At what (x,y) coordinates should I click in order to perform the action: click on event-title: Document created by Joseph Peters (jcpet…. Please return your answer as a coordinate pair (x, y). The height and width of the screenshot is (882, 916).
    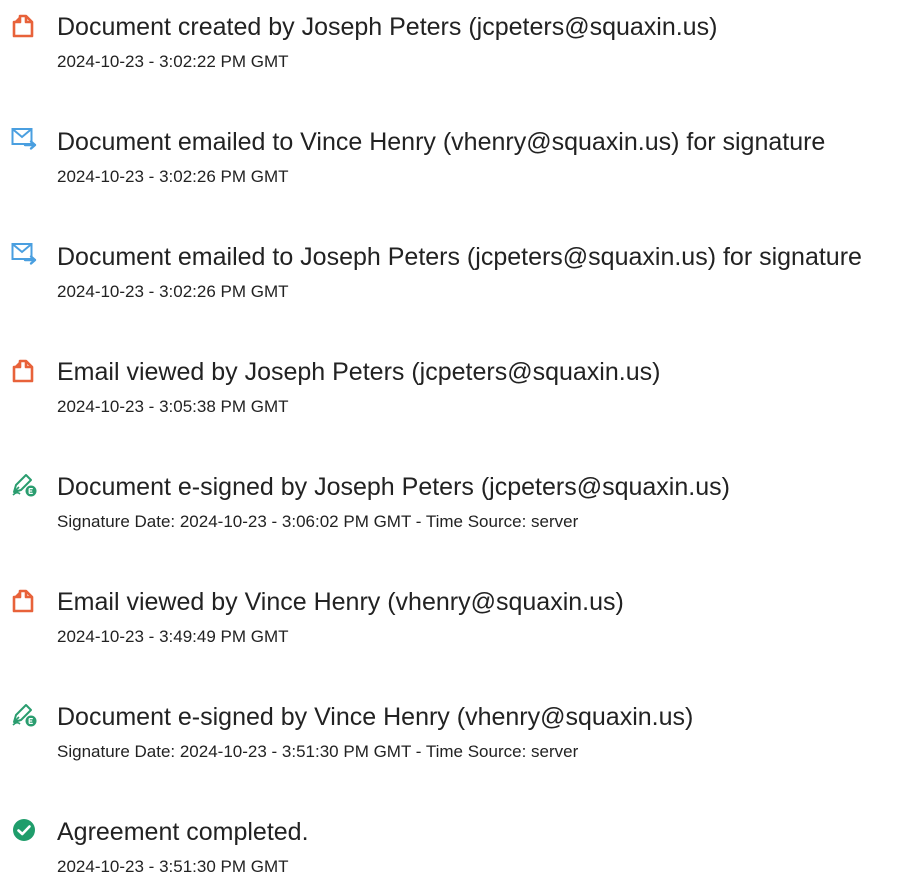
    Looking at the image, I should click on (387, 27).